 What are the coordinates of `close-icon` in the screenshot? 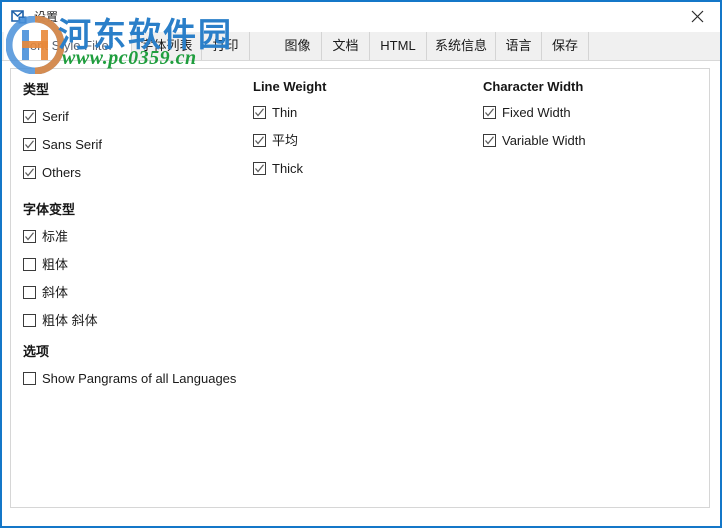 It's located at (697, 16).